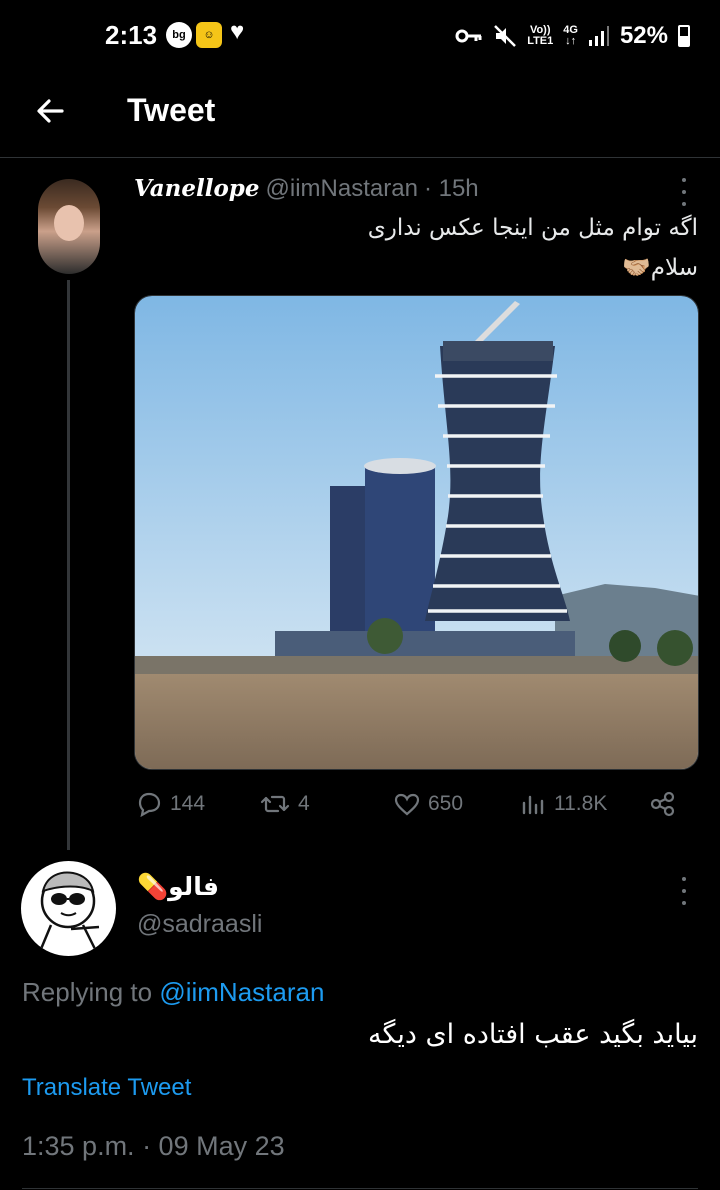  Describe the element at coordinates (360, 115) in the screenshot. I see `top-app-bar: Tweet` at that location.